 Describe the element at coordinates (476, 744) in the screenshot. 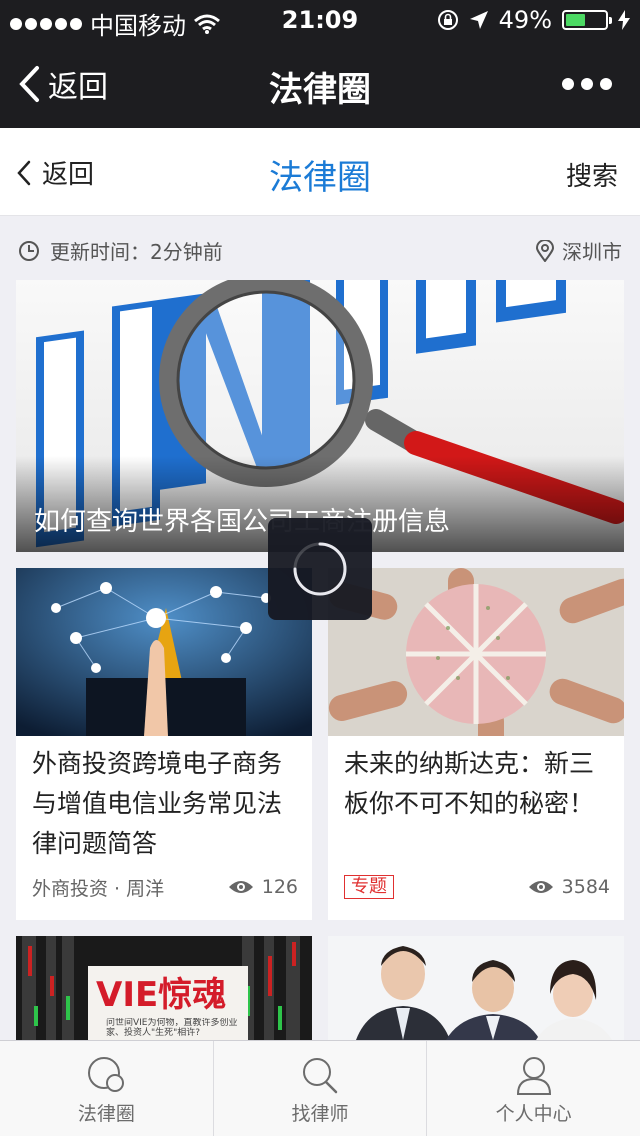

I see `article-card: 未来的纳斯达克：新三板你不可不知的秘密！ 专题 3584` at that location.